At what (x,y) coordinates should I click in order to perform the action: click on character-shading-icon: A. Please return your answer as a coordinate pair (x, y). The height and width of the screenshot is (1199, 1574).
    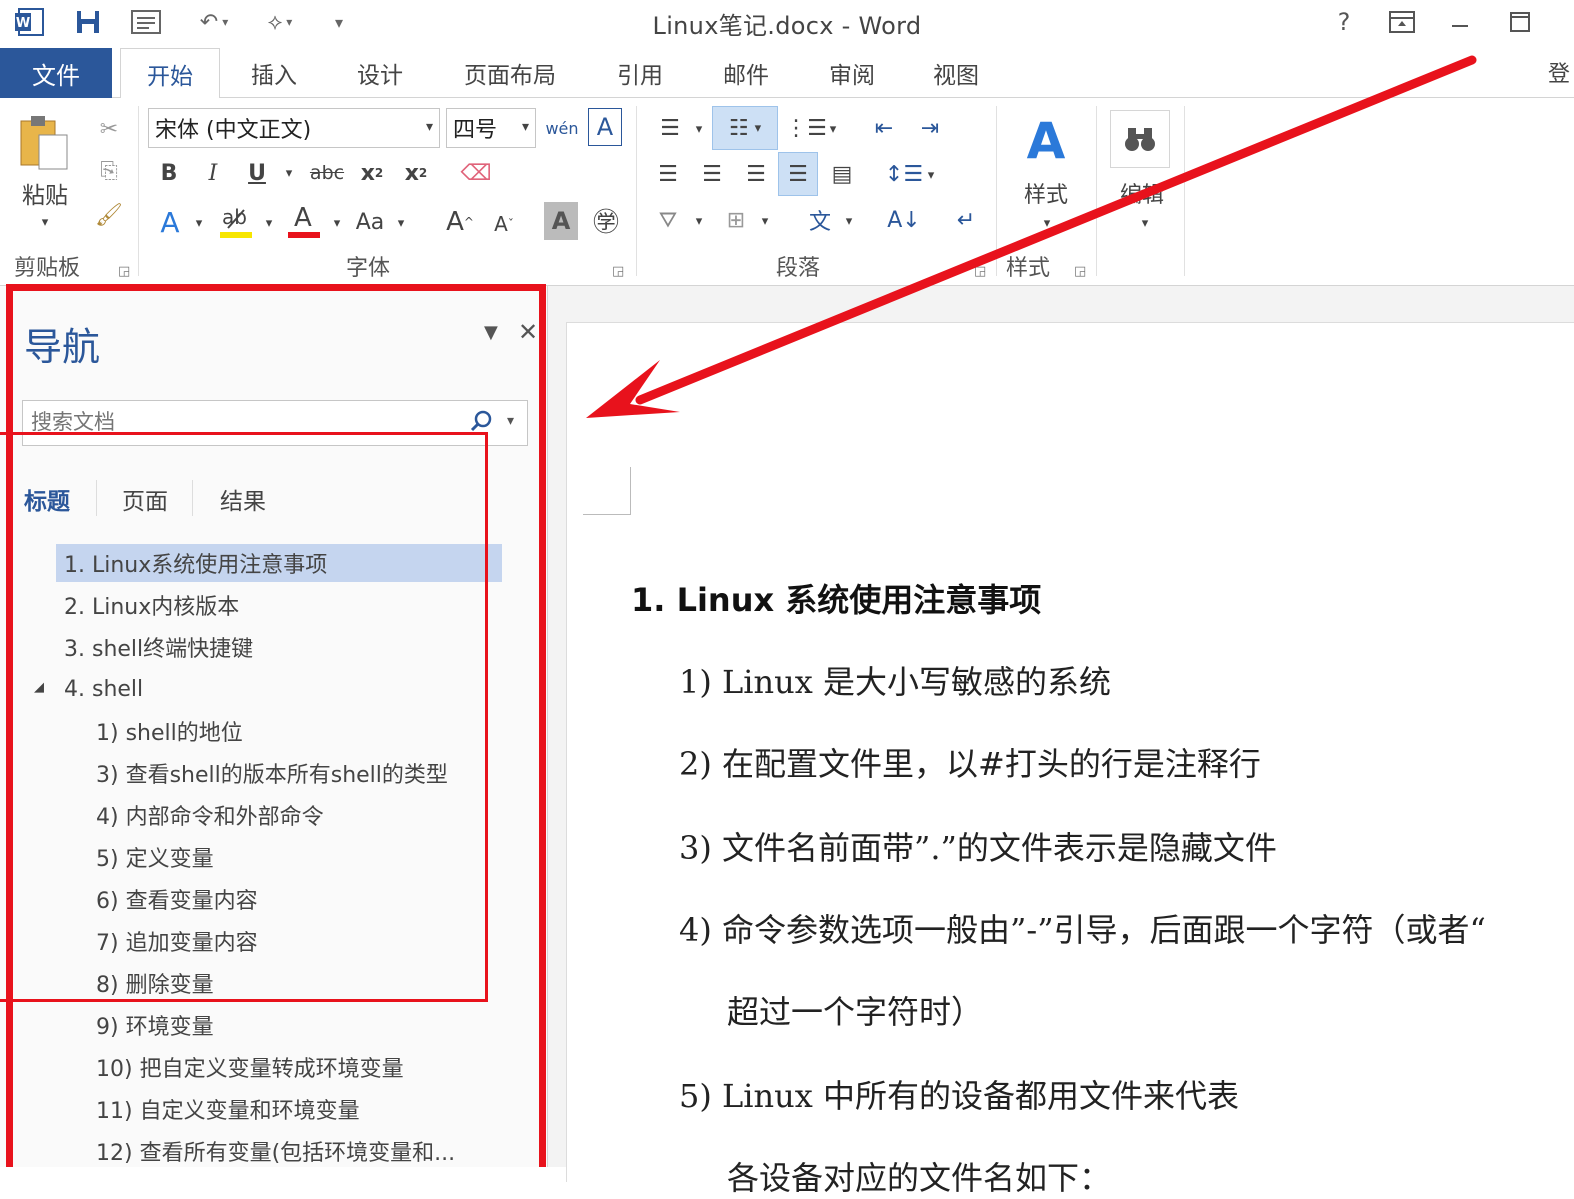
    Looking at the image, I should click on (561, 221).